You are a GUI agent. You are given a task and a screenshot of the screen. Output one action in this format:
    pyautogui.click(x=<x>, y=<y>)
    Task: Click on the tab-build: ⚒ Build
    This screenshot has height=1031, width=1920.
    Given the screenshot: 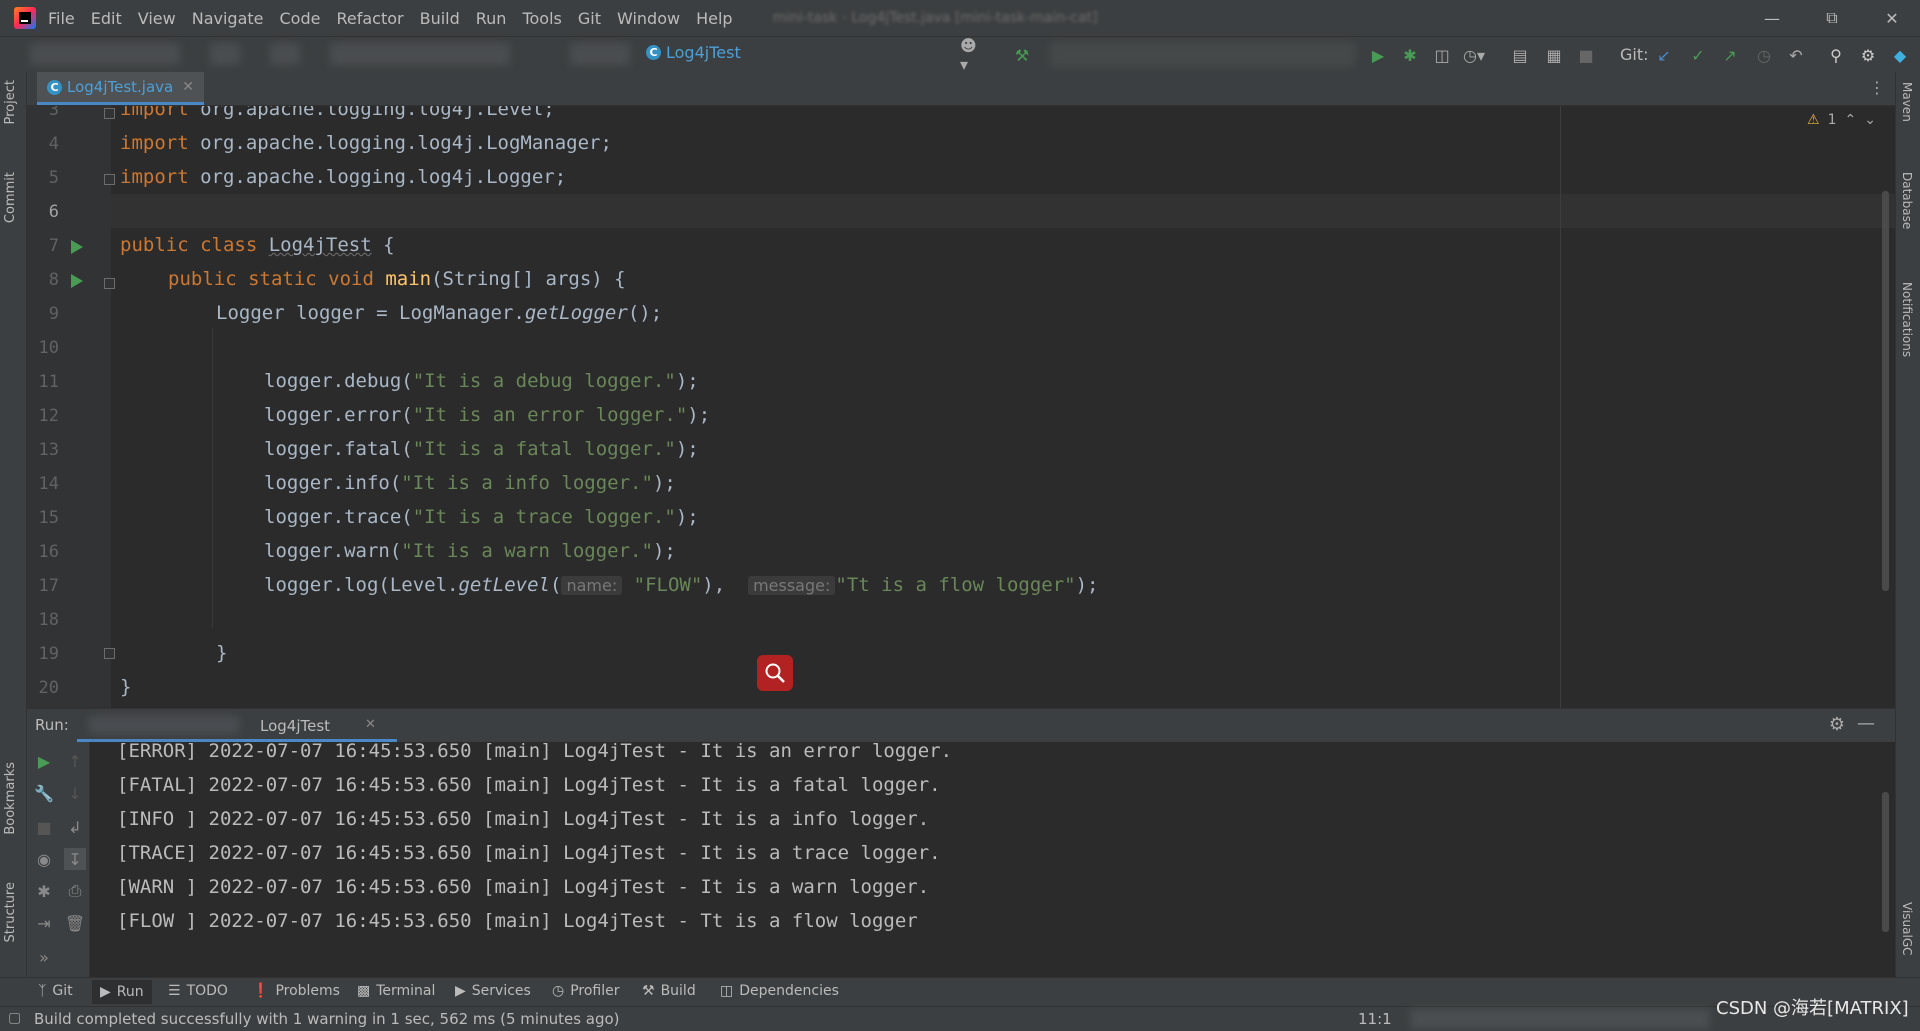 What is the action you would take?
    pyautogui.click(x=669, y=991)
    